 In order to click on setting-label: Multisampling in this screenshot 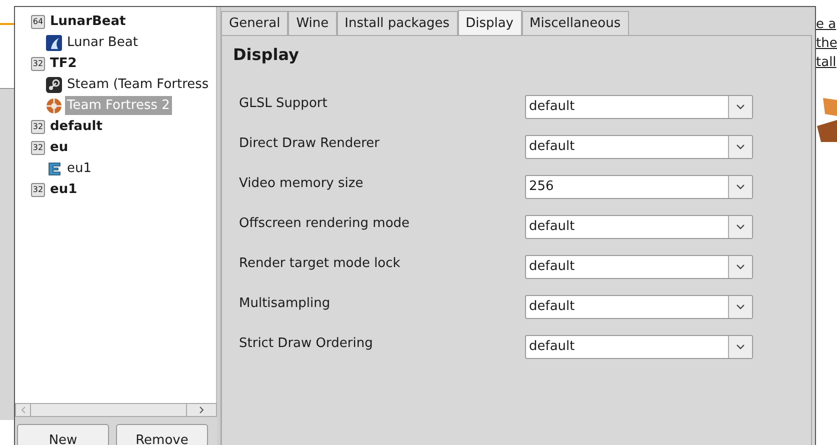, I will do `click(285, 304)`.